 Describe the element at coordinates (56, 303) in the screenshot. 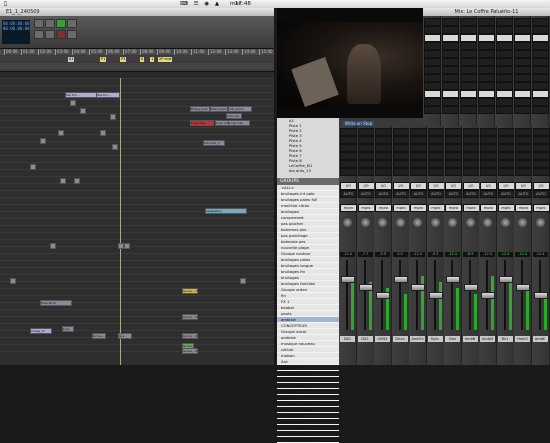

I see `audio-clip: Musi Bout` at that location.